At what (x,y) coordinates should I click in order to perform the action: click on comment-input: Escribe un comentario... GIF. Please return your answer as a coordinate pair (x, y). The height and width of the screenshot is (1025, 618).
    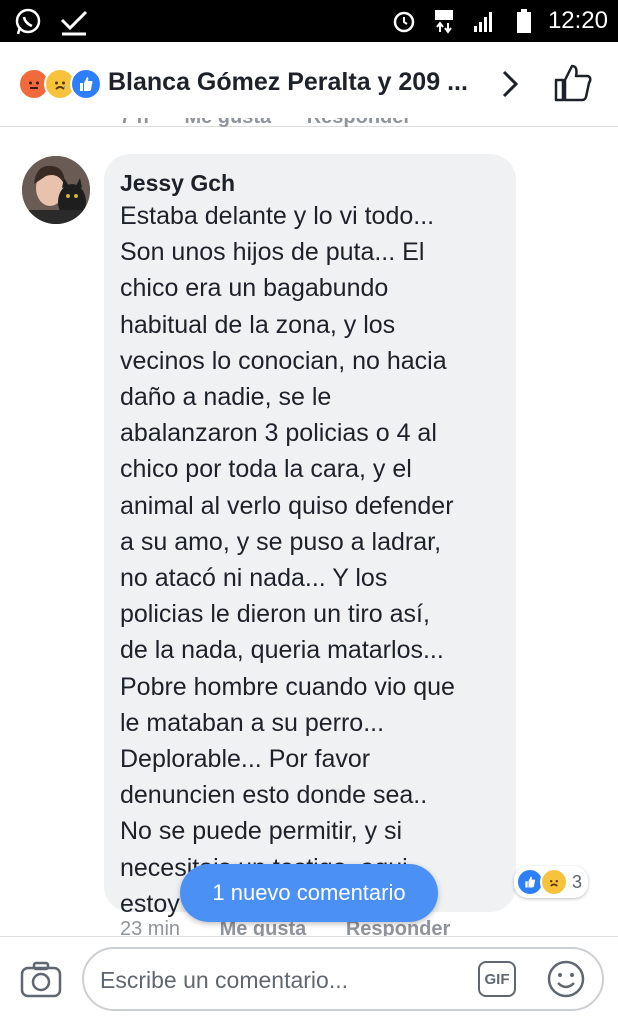
    Looking at the image, I should click on (343, 979).